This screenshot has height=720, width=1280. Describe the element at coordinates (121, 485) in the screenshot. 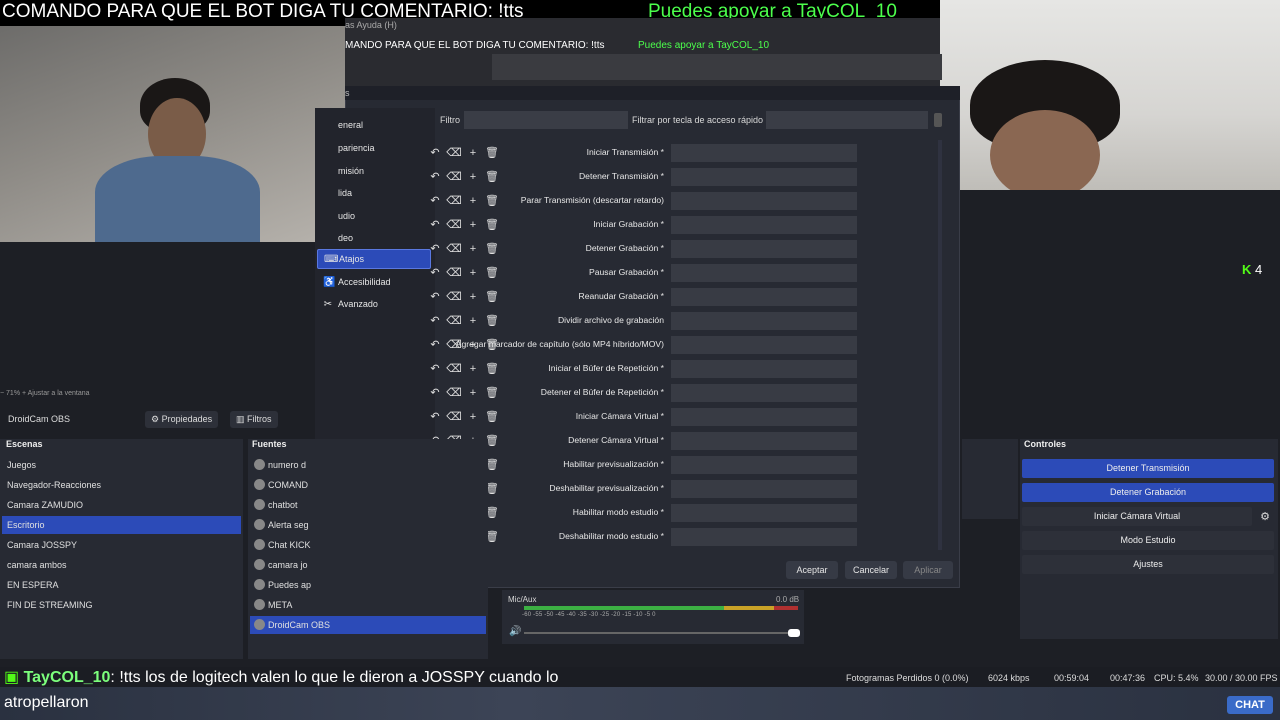

I see `scene-item: Navegador-Reacciones` at that location.